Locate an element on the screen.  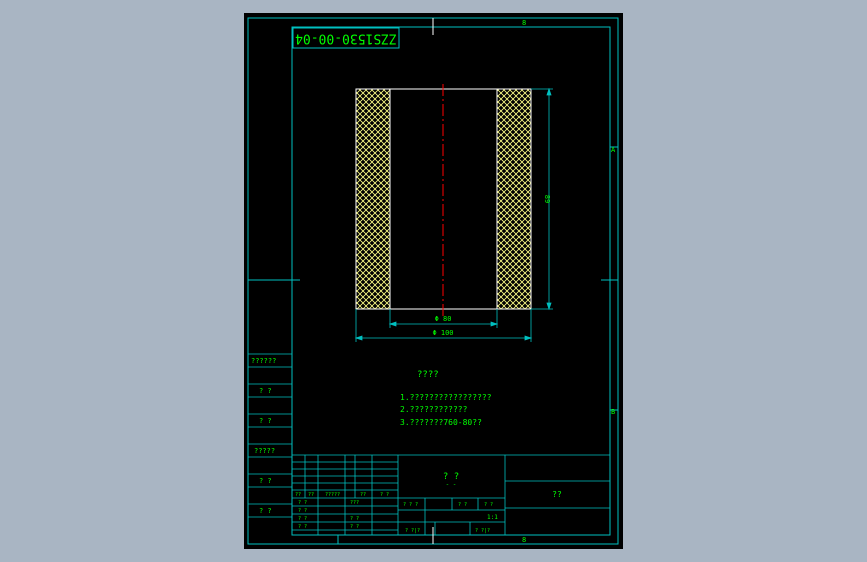
zone-label-bottom: 8 is located at coordinates (524, 540).